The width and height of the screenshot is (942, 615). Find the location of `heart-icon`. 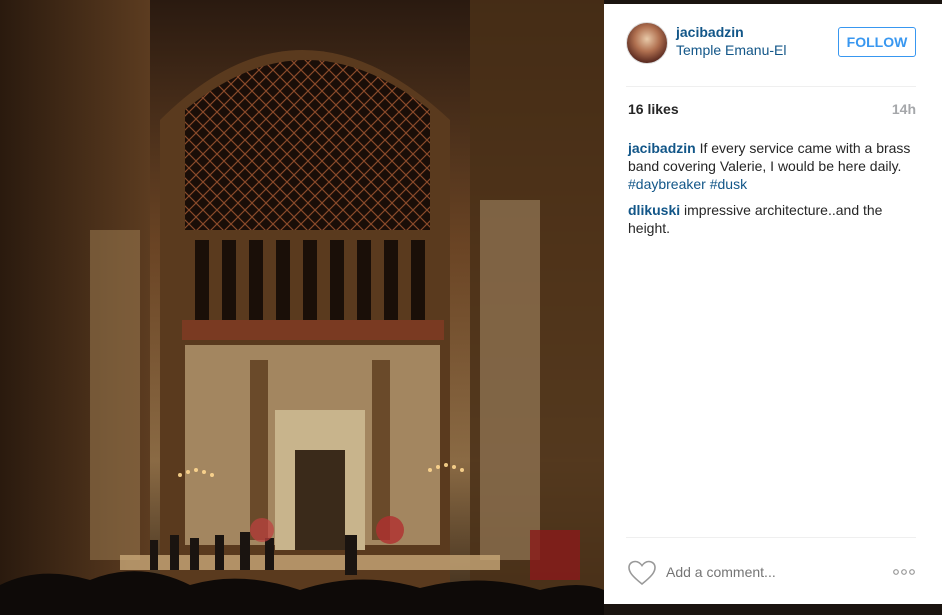

heart-icon is located at coordinates (642, 573).